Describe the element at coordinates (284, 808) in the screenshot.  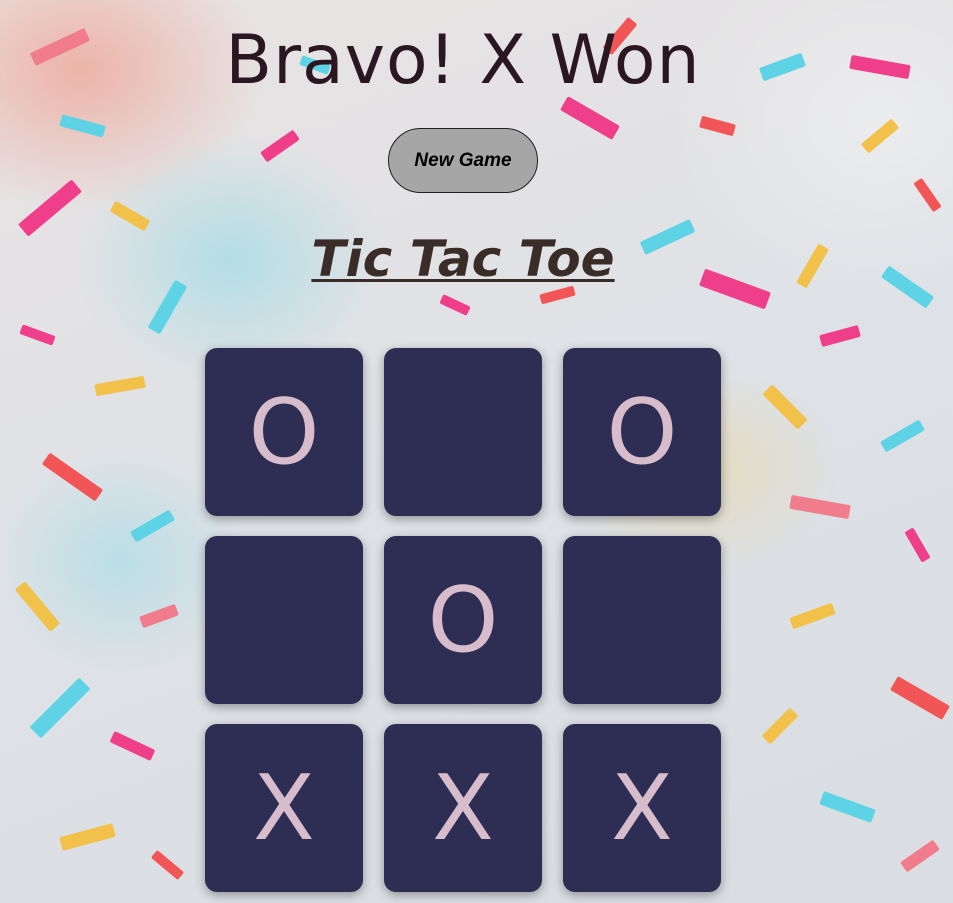
I see `board-cell-7: X` at that location.